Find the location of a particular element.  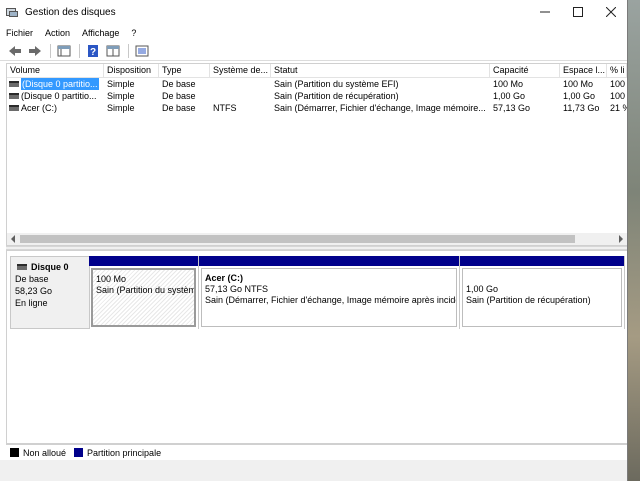

legend: Non alloué Partition principale is located at coordinates (316, 452).